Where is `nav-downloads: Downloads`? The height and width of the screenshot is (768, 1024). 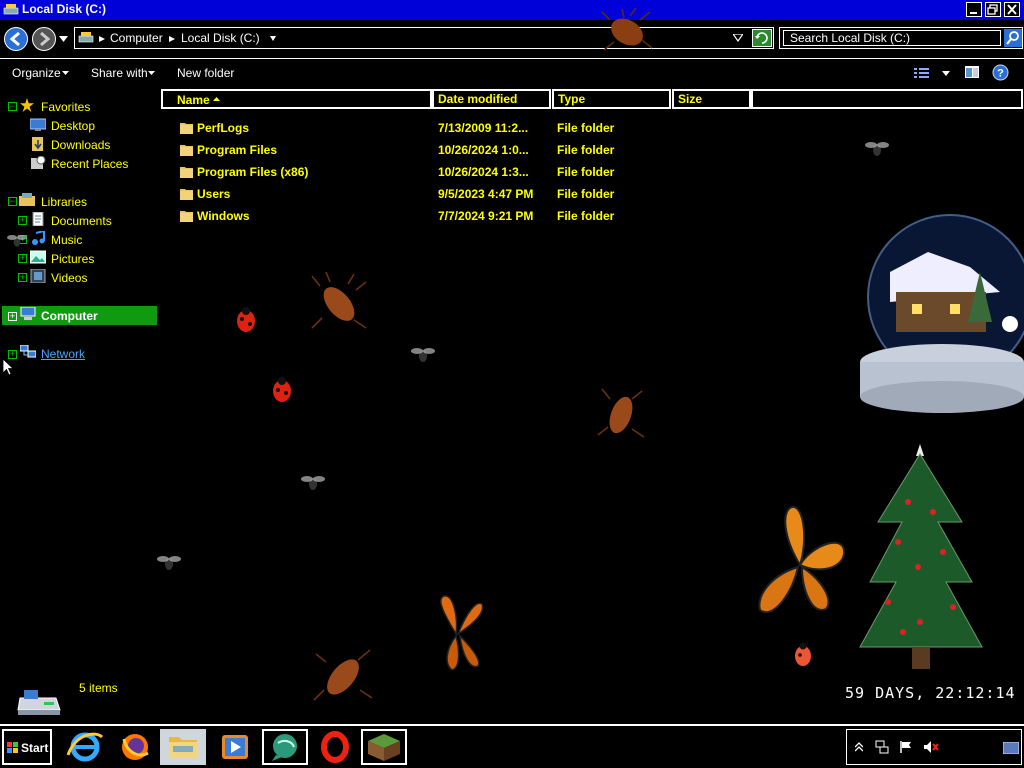 nav-downloads: Downloads is located at coordinates (80, 145).